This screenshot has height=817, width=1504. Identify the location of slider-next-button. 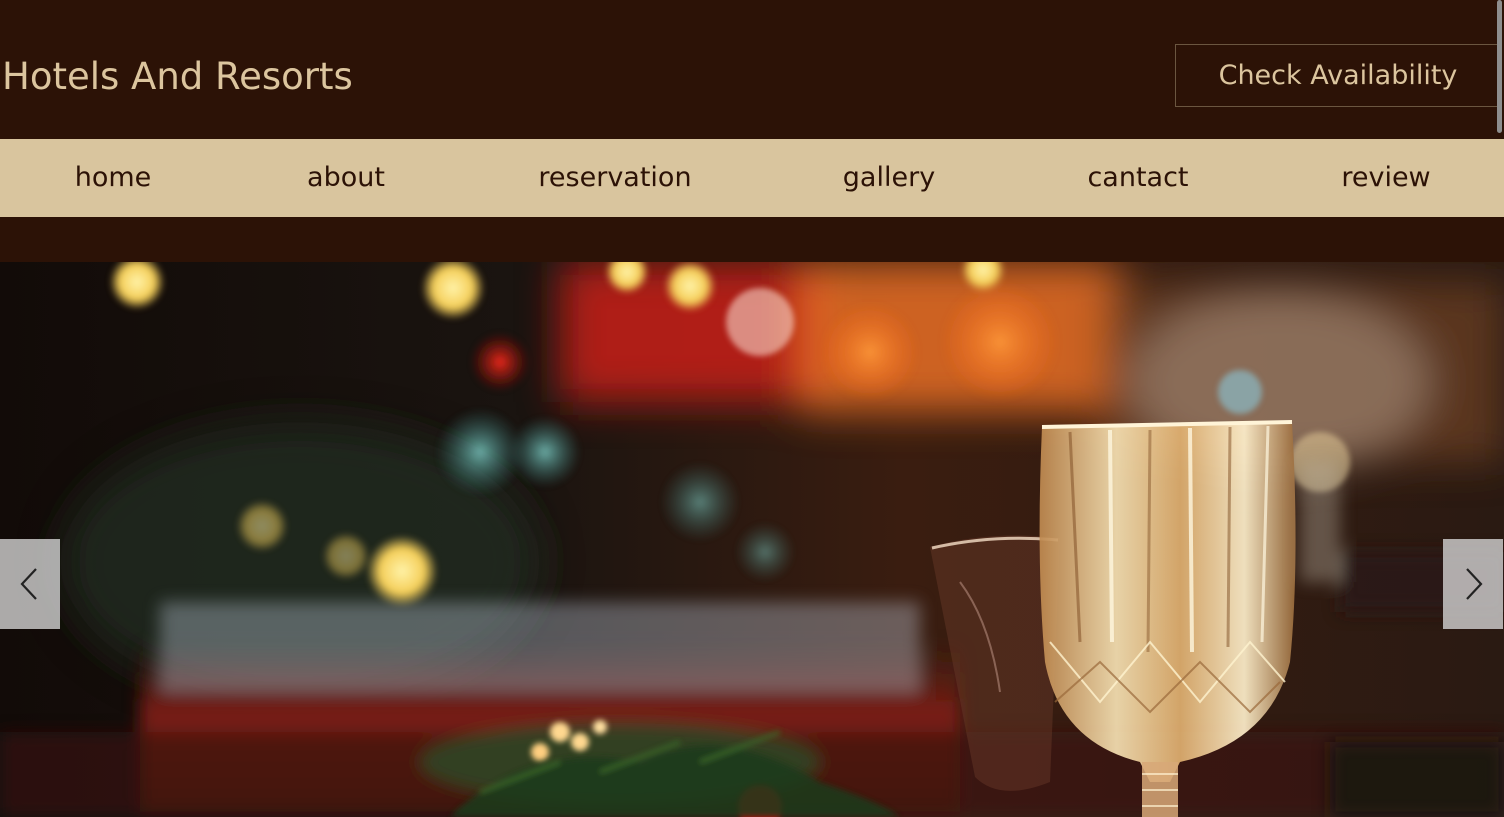
(1473, 584).